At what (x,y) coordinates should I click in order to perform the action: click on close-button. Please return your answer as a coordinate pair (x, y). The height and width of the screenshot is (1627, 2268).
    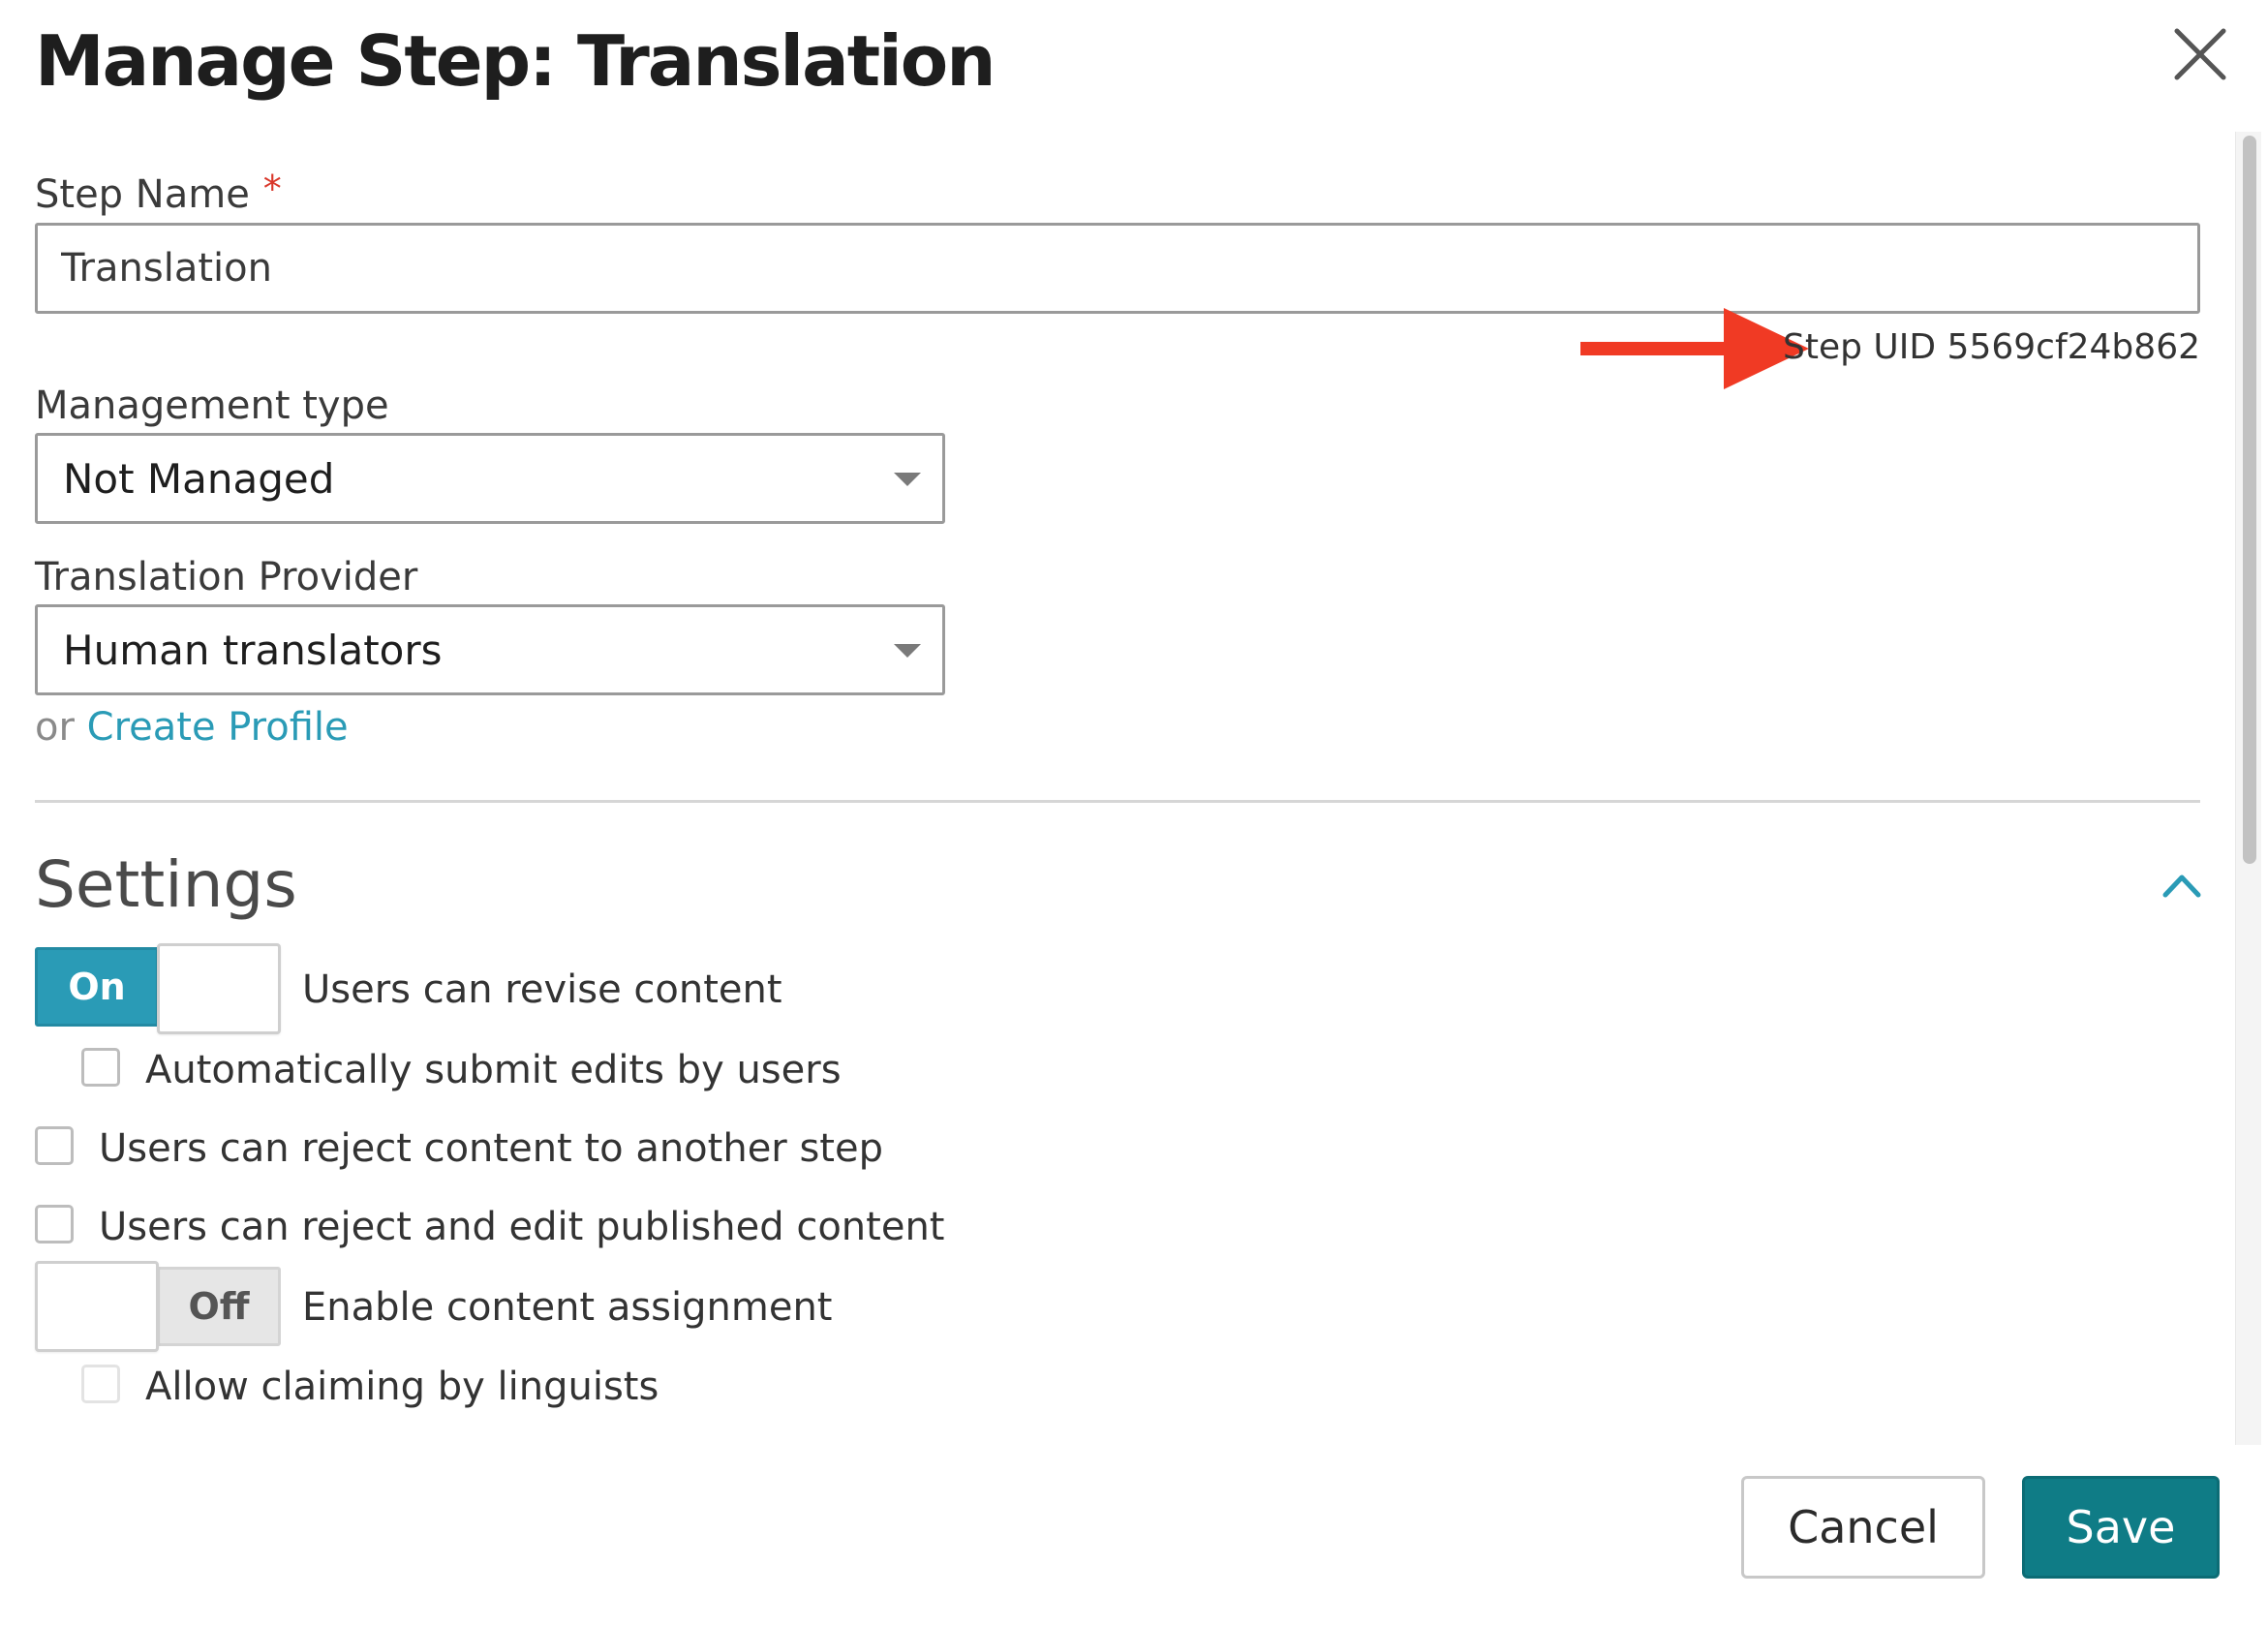
    Looking at the image, I should click on (2200, 54).